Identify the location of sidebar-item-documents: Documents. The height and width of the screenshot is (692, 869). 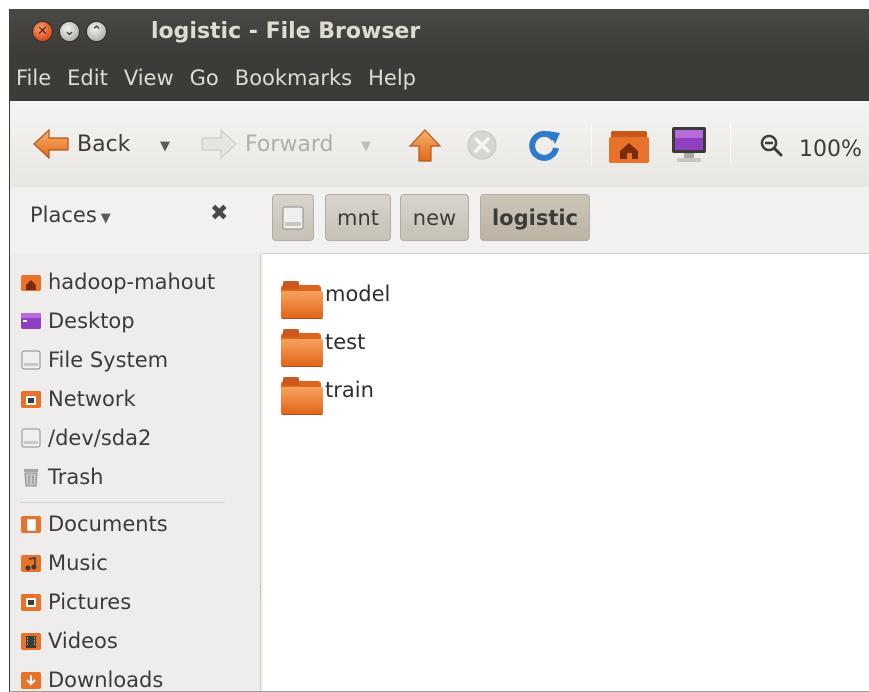
(94, 524).